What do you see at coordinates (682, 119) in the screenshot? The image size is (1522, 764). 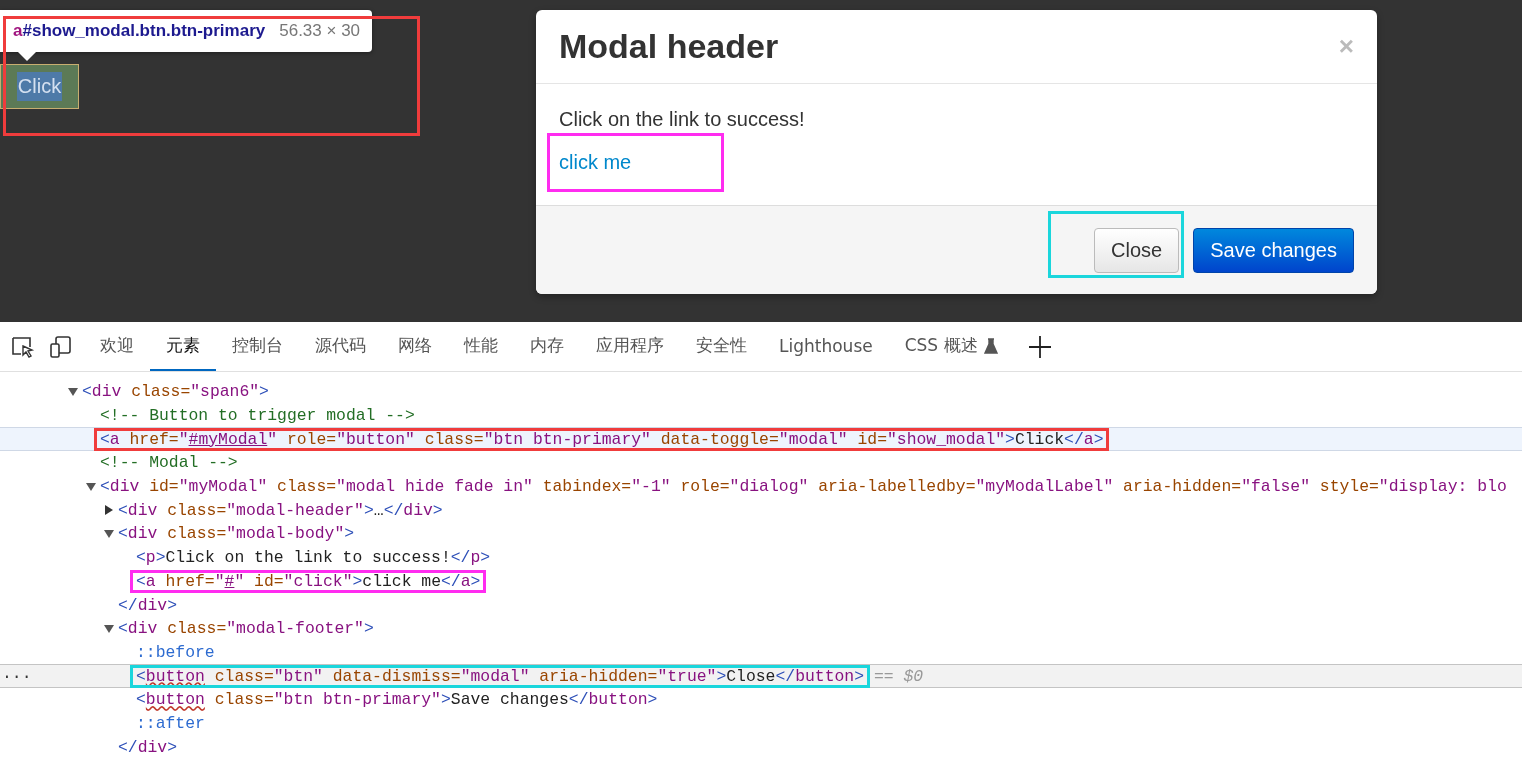 I see `body-text: Click on the link to success!` at bounding box center [682, 119].